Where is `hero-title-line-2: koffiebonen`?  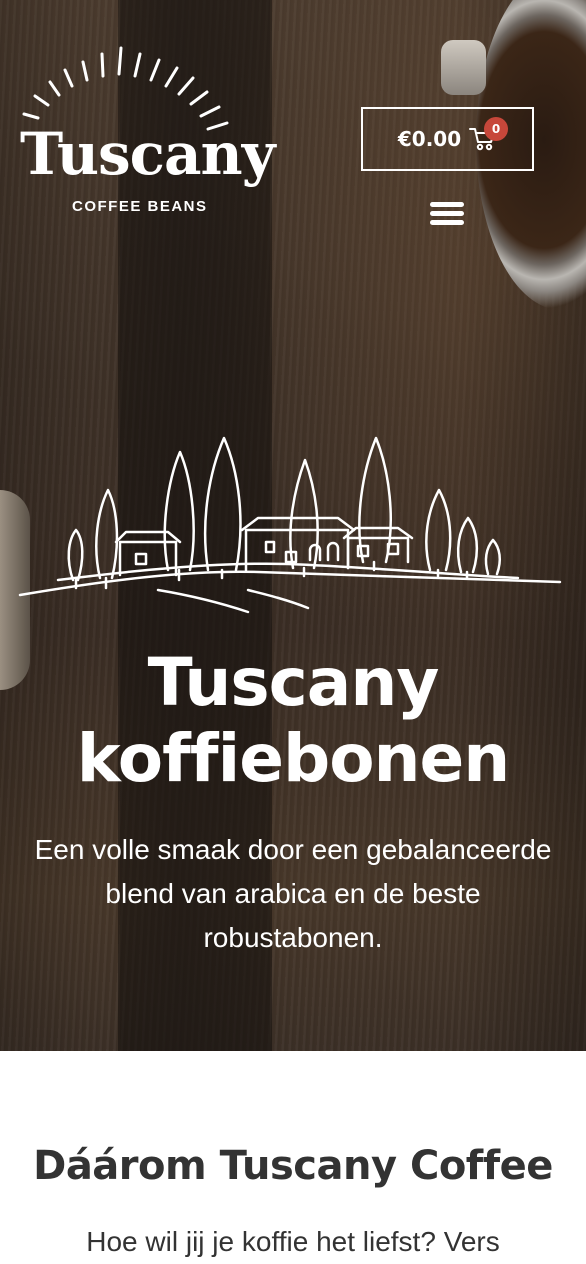 hero-title-line-2: koffiebonen is located at coordinates (293, 758).